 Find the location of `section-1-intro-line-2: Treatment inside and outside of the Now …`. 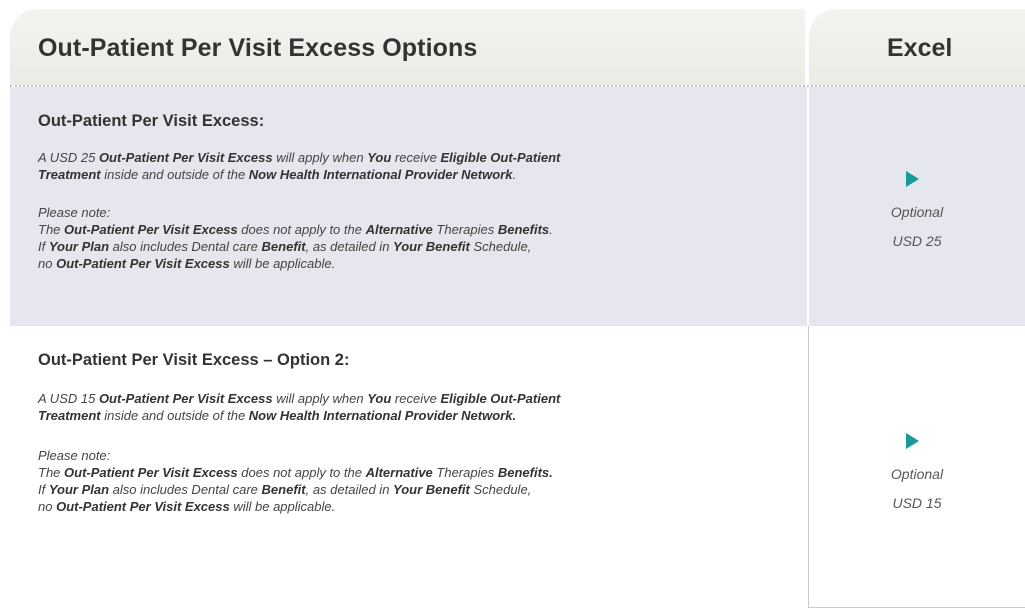

section-1-intro-line-2: Treatment inside and outside of the Now … is located at coordinates (277, 174).